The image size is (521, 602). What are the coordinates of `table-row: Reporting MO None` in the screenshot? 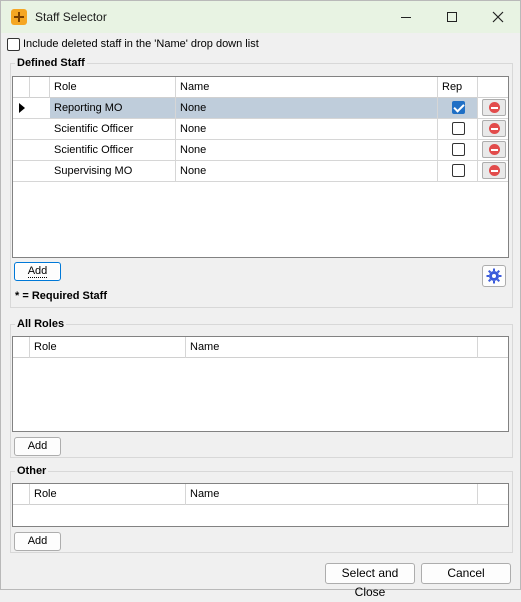 It's located at (260, 108).